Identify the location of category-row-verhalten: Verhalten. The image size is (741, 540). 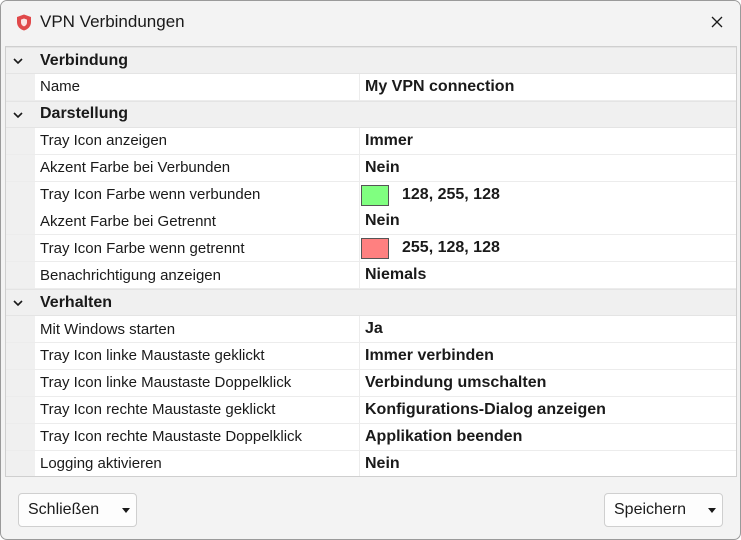
(371, 303).